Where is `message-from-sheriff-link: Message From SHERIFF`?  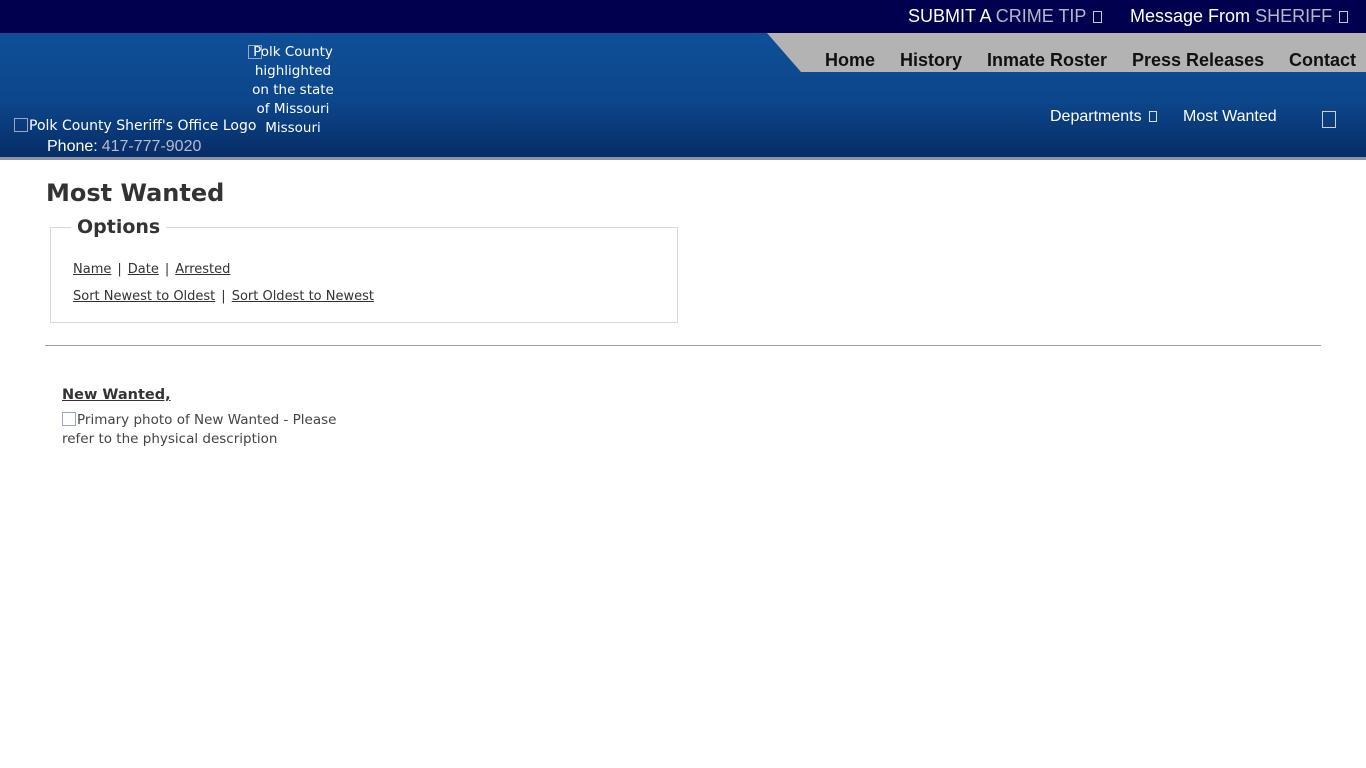 message-from-sheriff-link: Message From SHERIFF is located at coordinates (1239, 16).